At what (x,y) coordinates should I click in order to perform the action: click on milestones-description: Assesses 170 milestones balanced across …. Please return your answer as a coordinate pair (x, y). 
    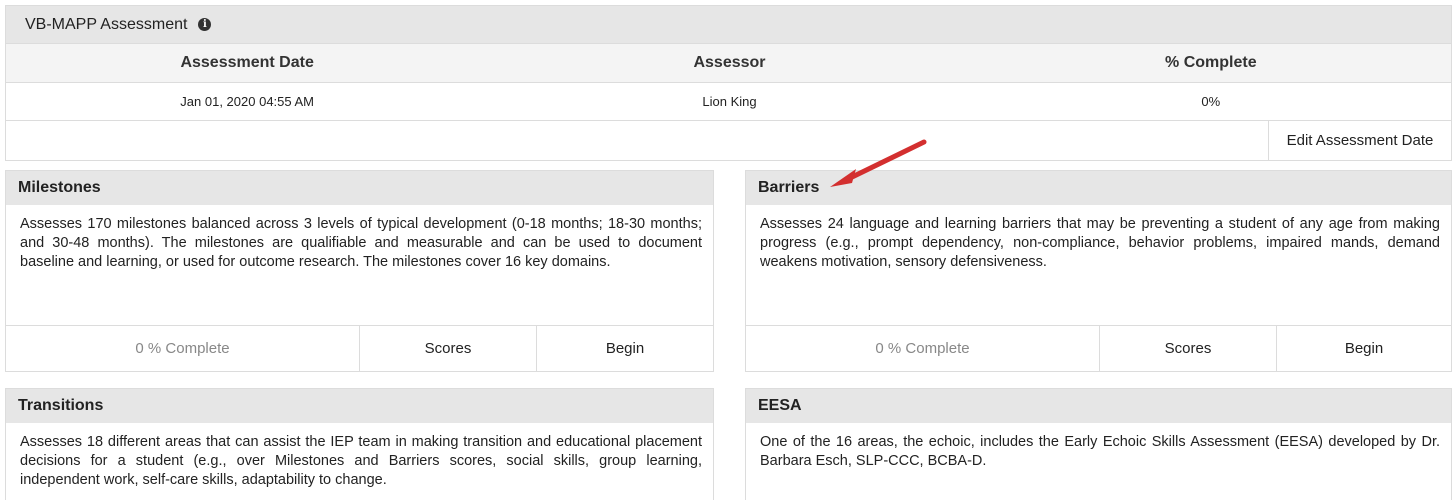
    Looking at the image, I should click on (361, 243).